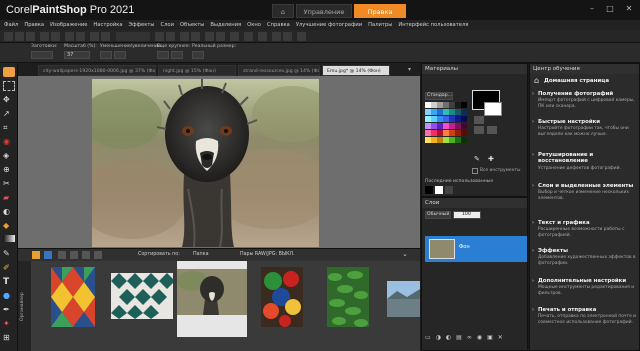 The width and height of the screenshot is (640, 351). I want to click on menu-effects: Эффекты, so click(142, 25).